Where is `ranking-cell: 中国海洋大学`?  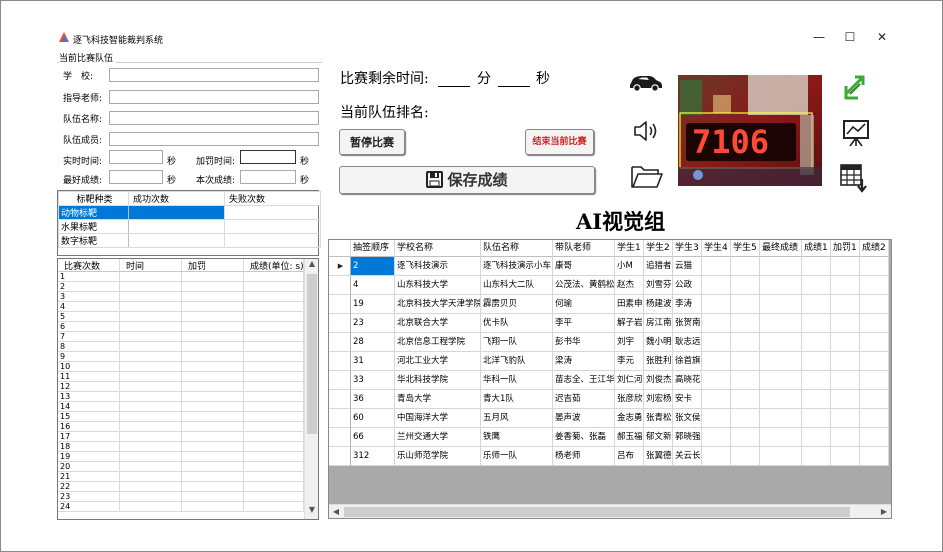 ranking-cell: 中国海洋大学 is located at coordinates (438, 418).